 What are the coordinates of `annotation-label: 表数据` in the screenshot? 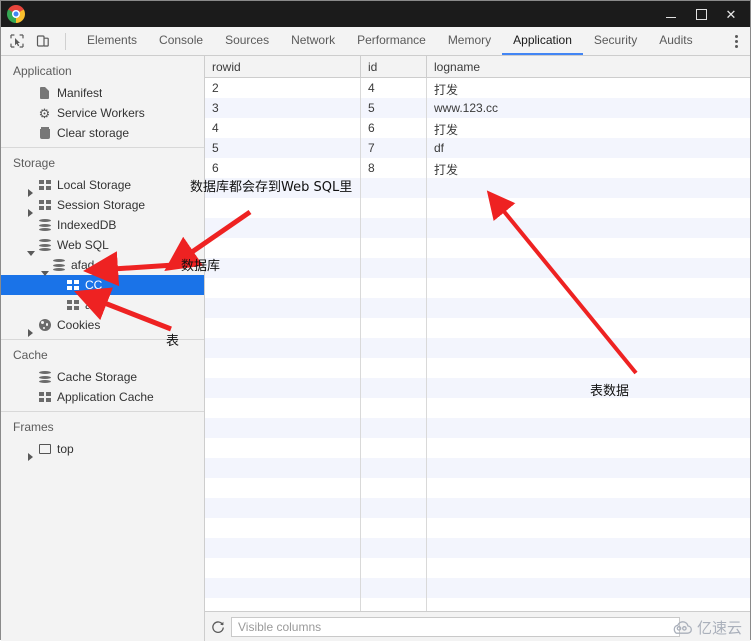 It's located at (609, 389).